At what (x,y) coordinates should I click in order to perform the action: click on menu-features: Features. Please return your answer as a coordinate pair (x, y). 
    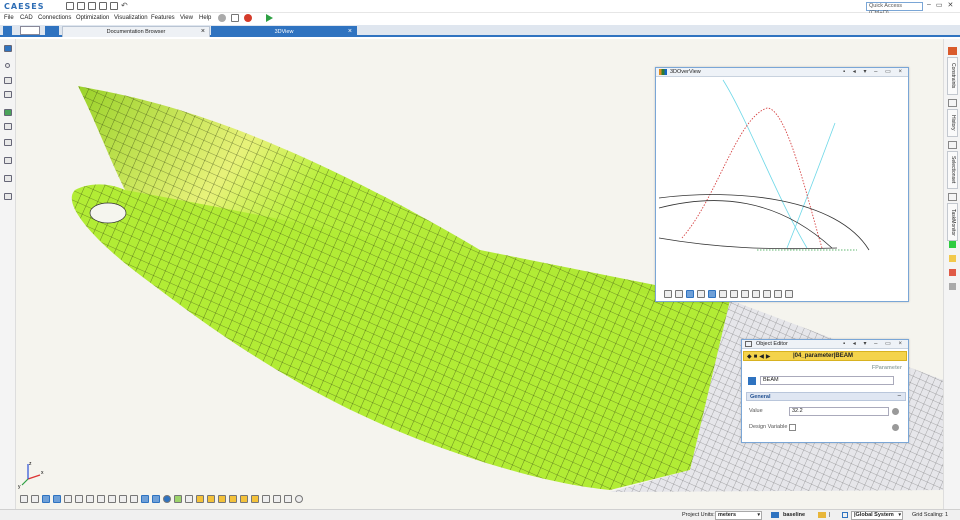
    Looking at the image, I should click on (163, 18).